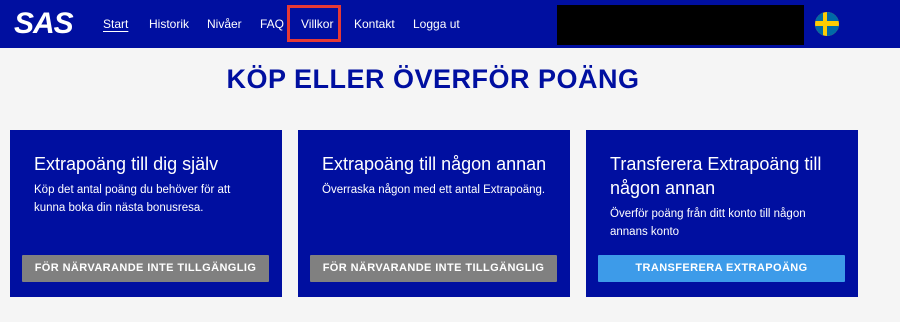 The image size is (900, 322). Describe the element at coordinates (115, 24) in the screenshot. I see `nav-start: Start` at that location.